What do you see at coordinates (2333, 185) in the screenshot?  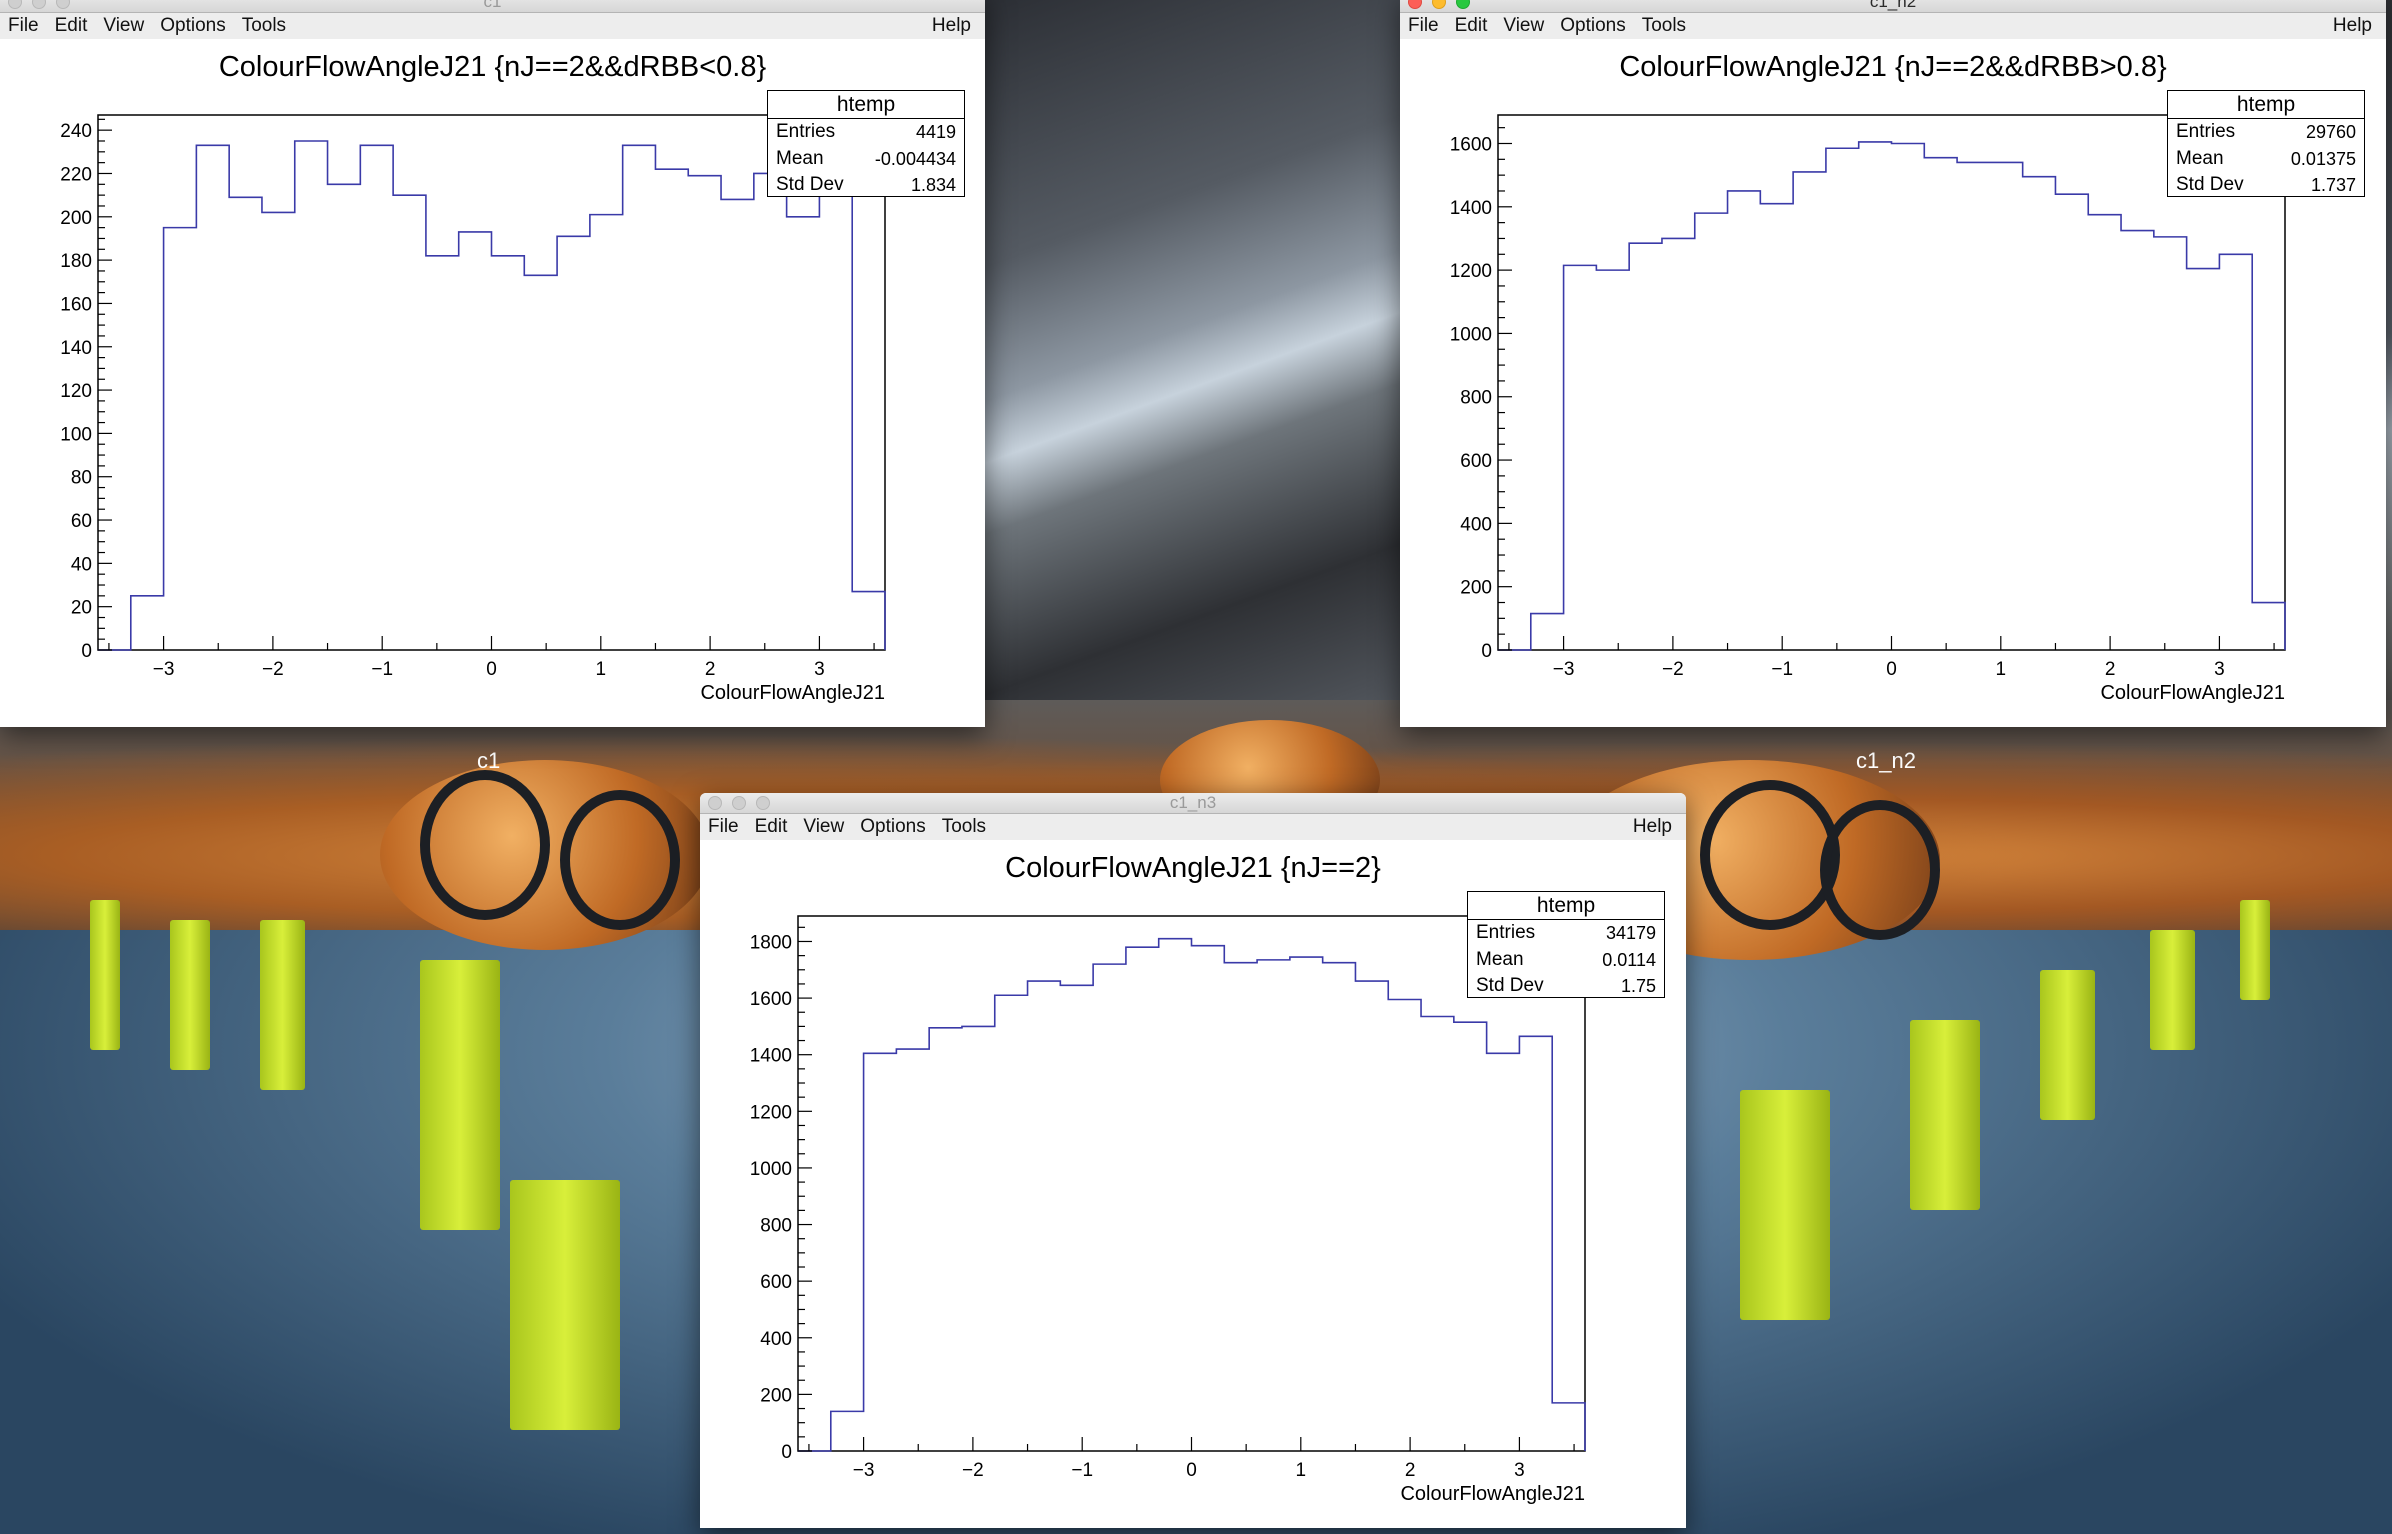 I see `stats-std-value: 1.737` at bounding box center [2333, 185].